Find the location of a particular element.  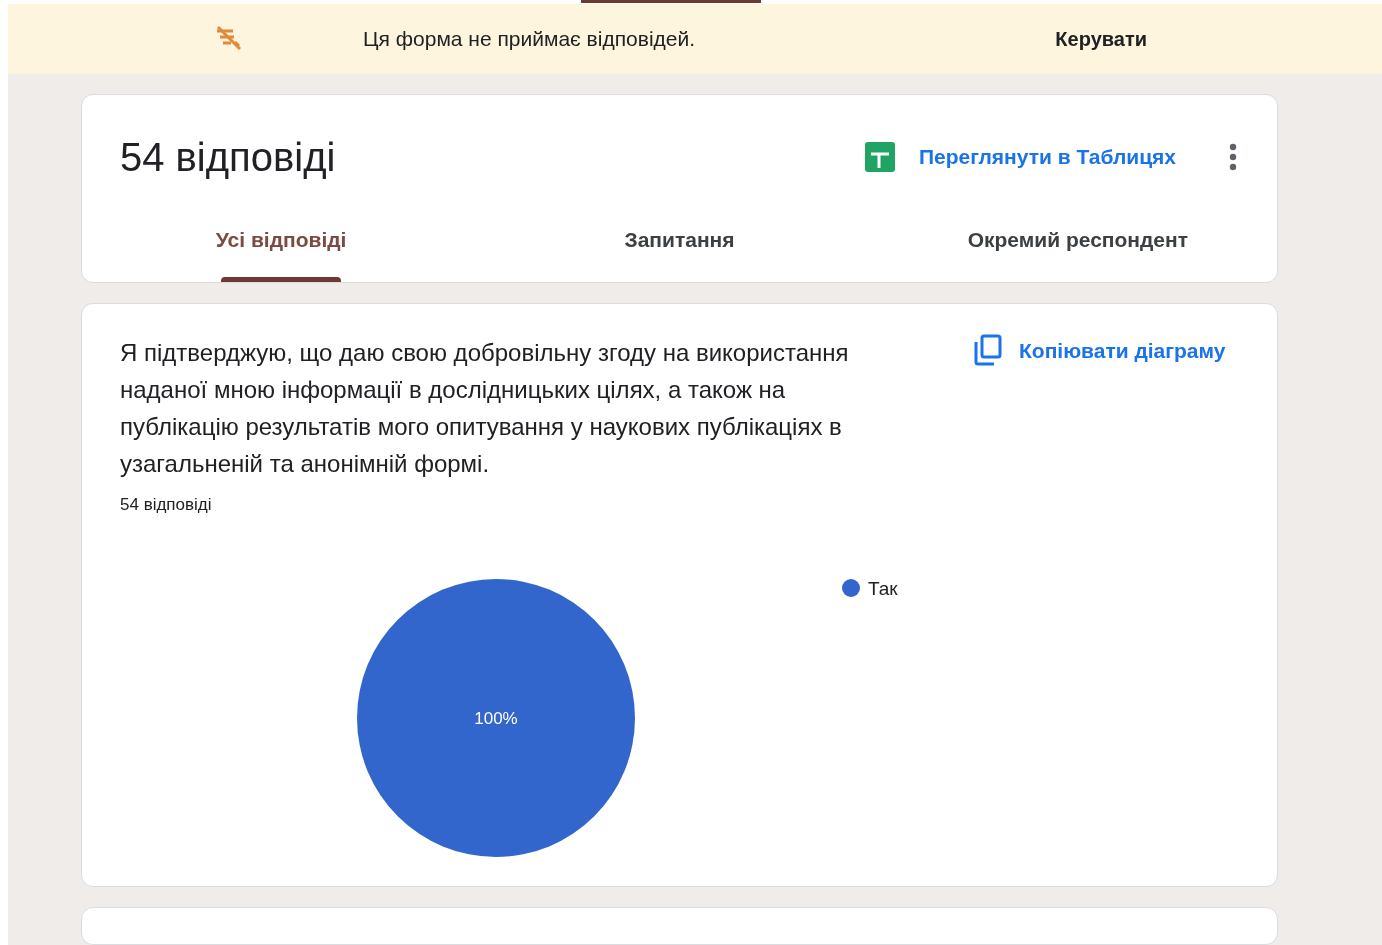

manage-link: Керувати is located at coordinates (1101, 39).